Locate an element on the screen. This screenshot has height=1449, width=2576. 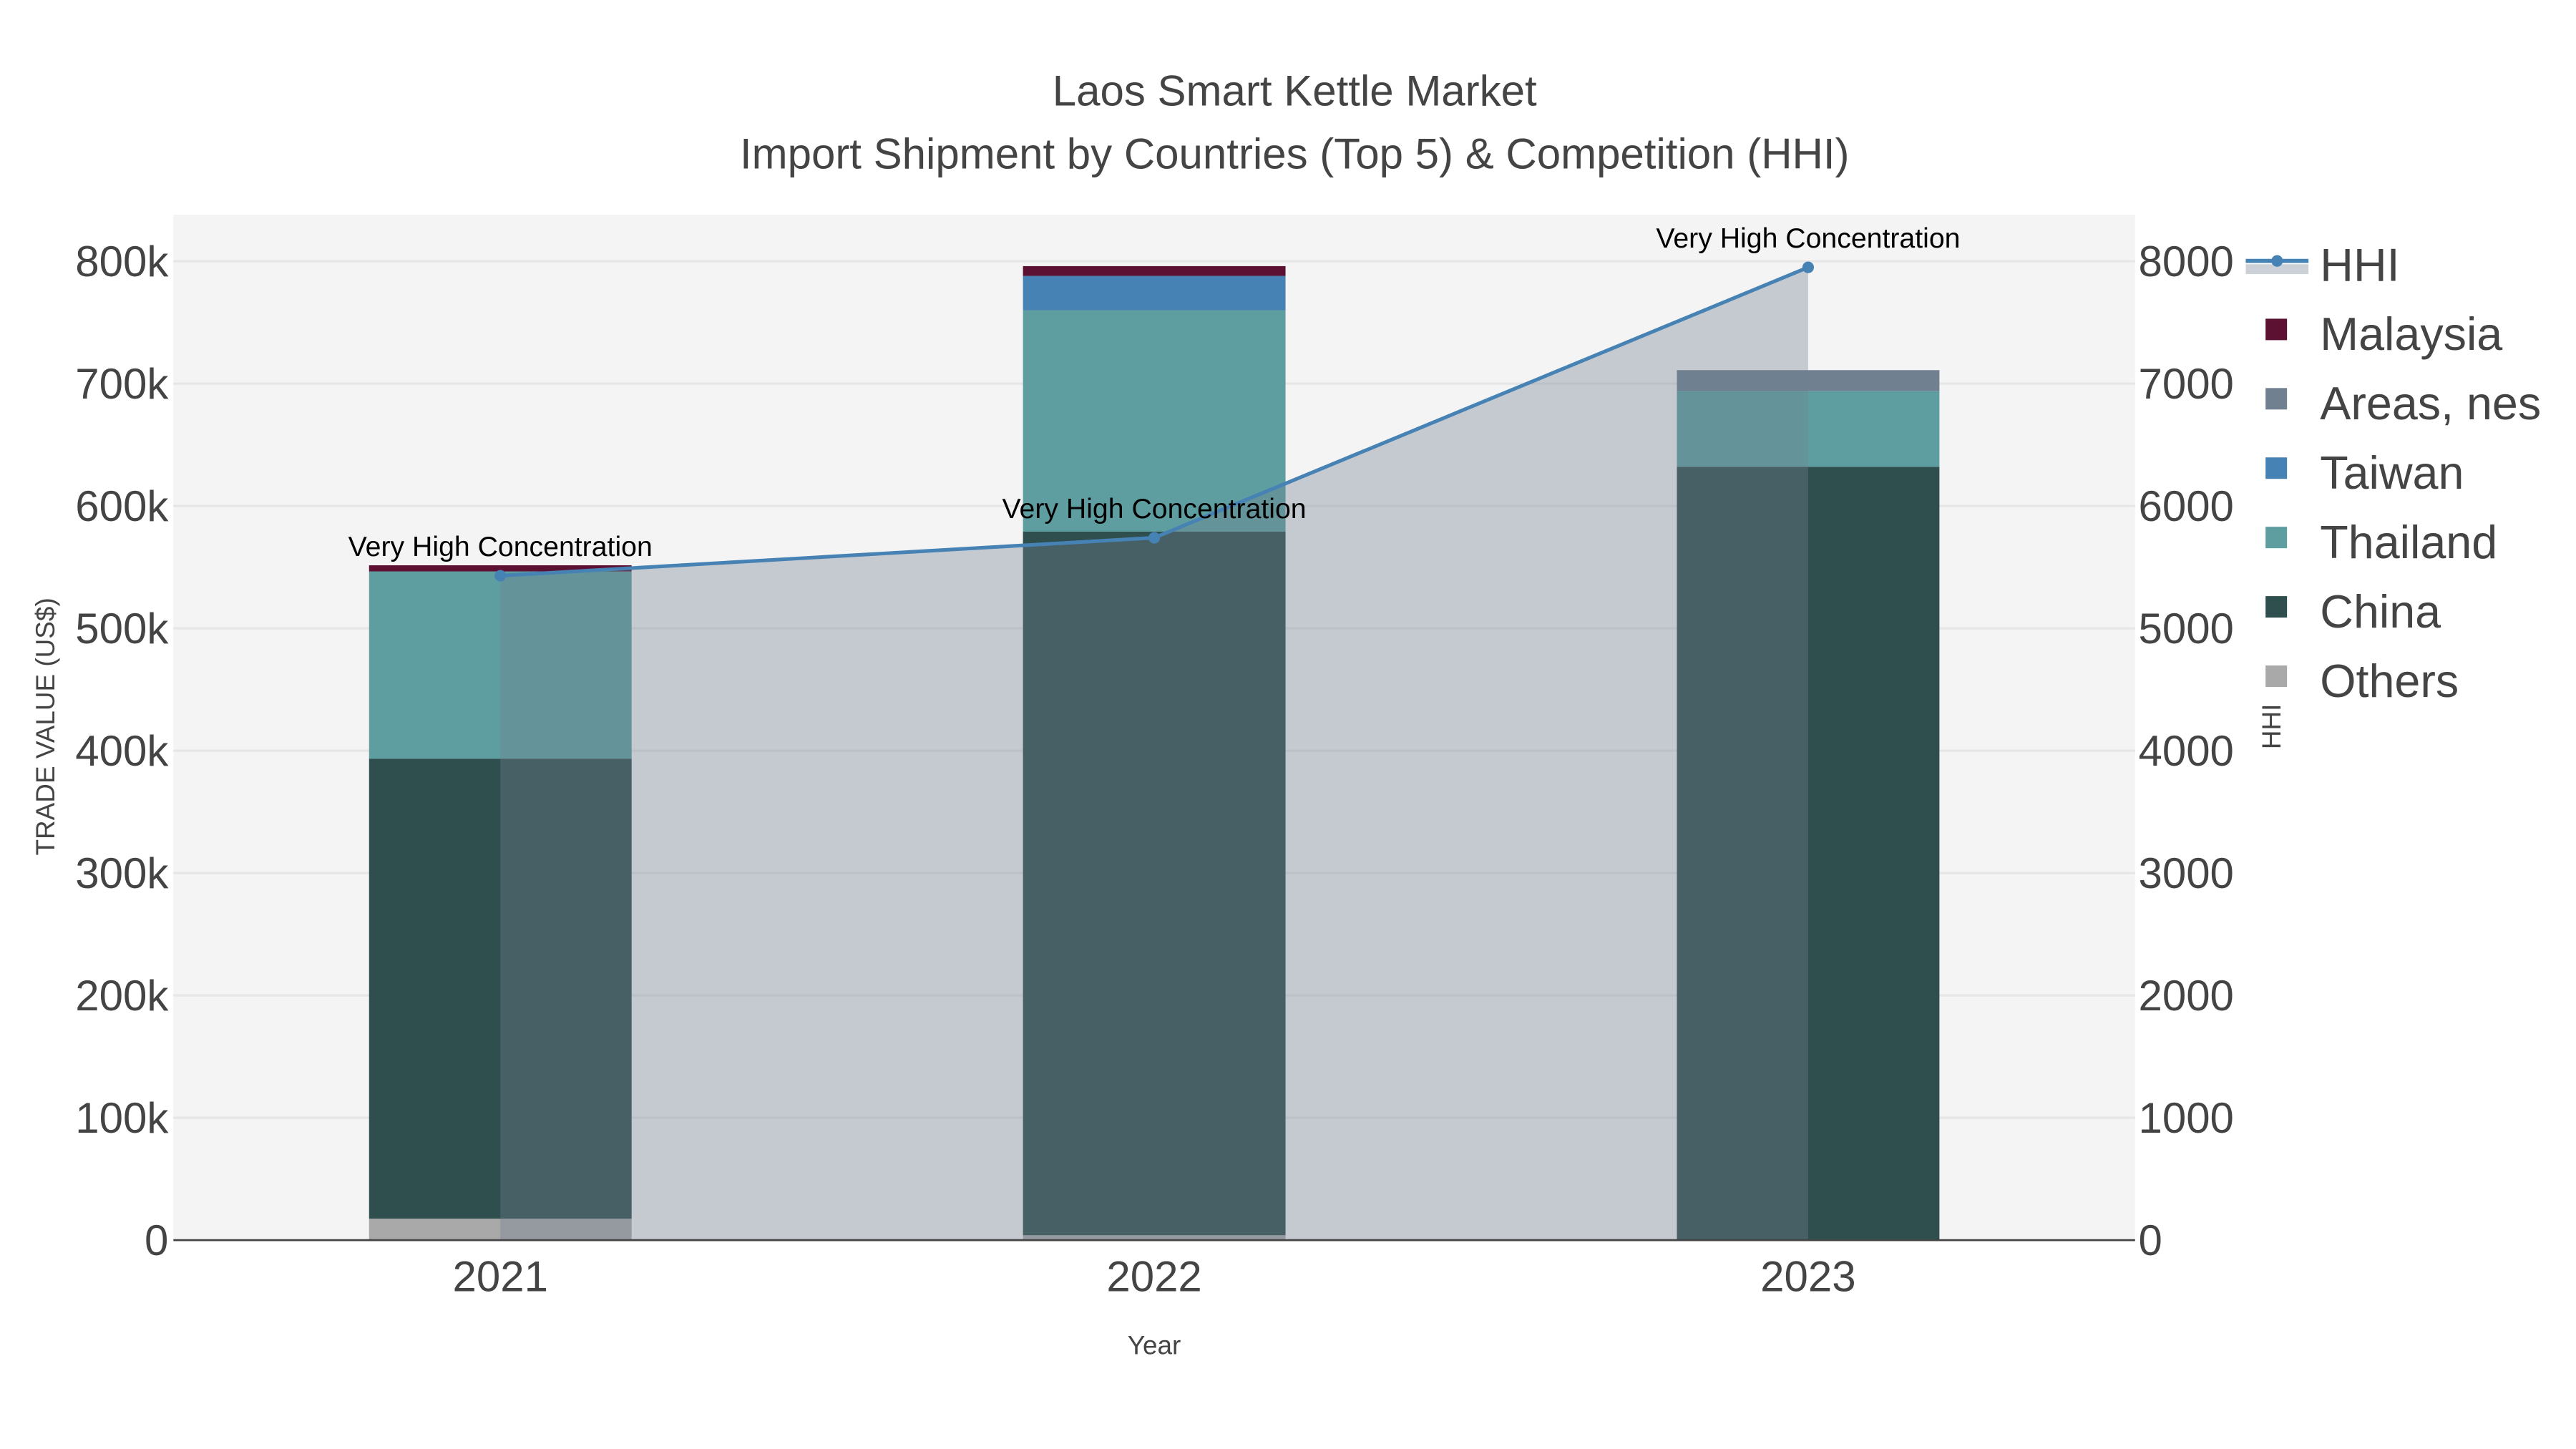
y2-tick-label: 7000 is located at coordinates (2185, 384).